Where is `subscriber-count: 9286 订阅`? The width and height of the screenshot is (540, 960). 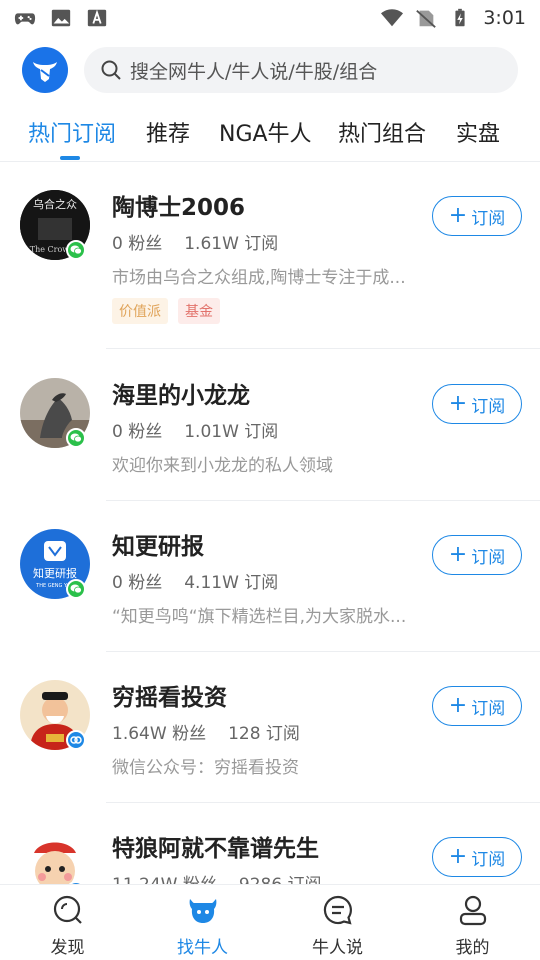 subscriber-count: 9286 订阅 is located at coordinates (280, 877).